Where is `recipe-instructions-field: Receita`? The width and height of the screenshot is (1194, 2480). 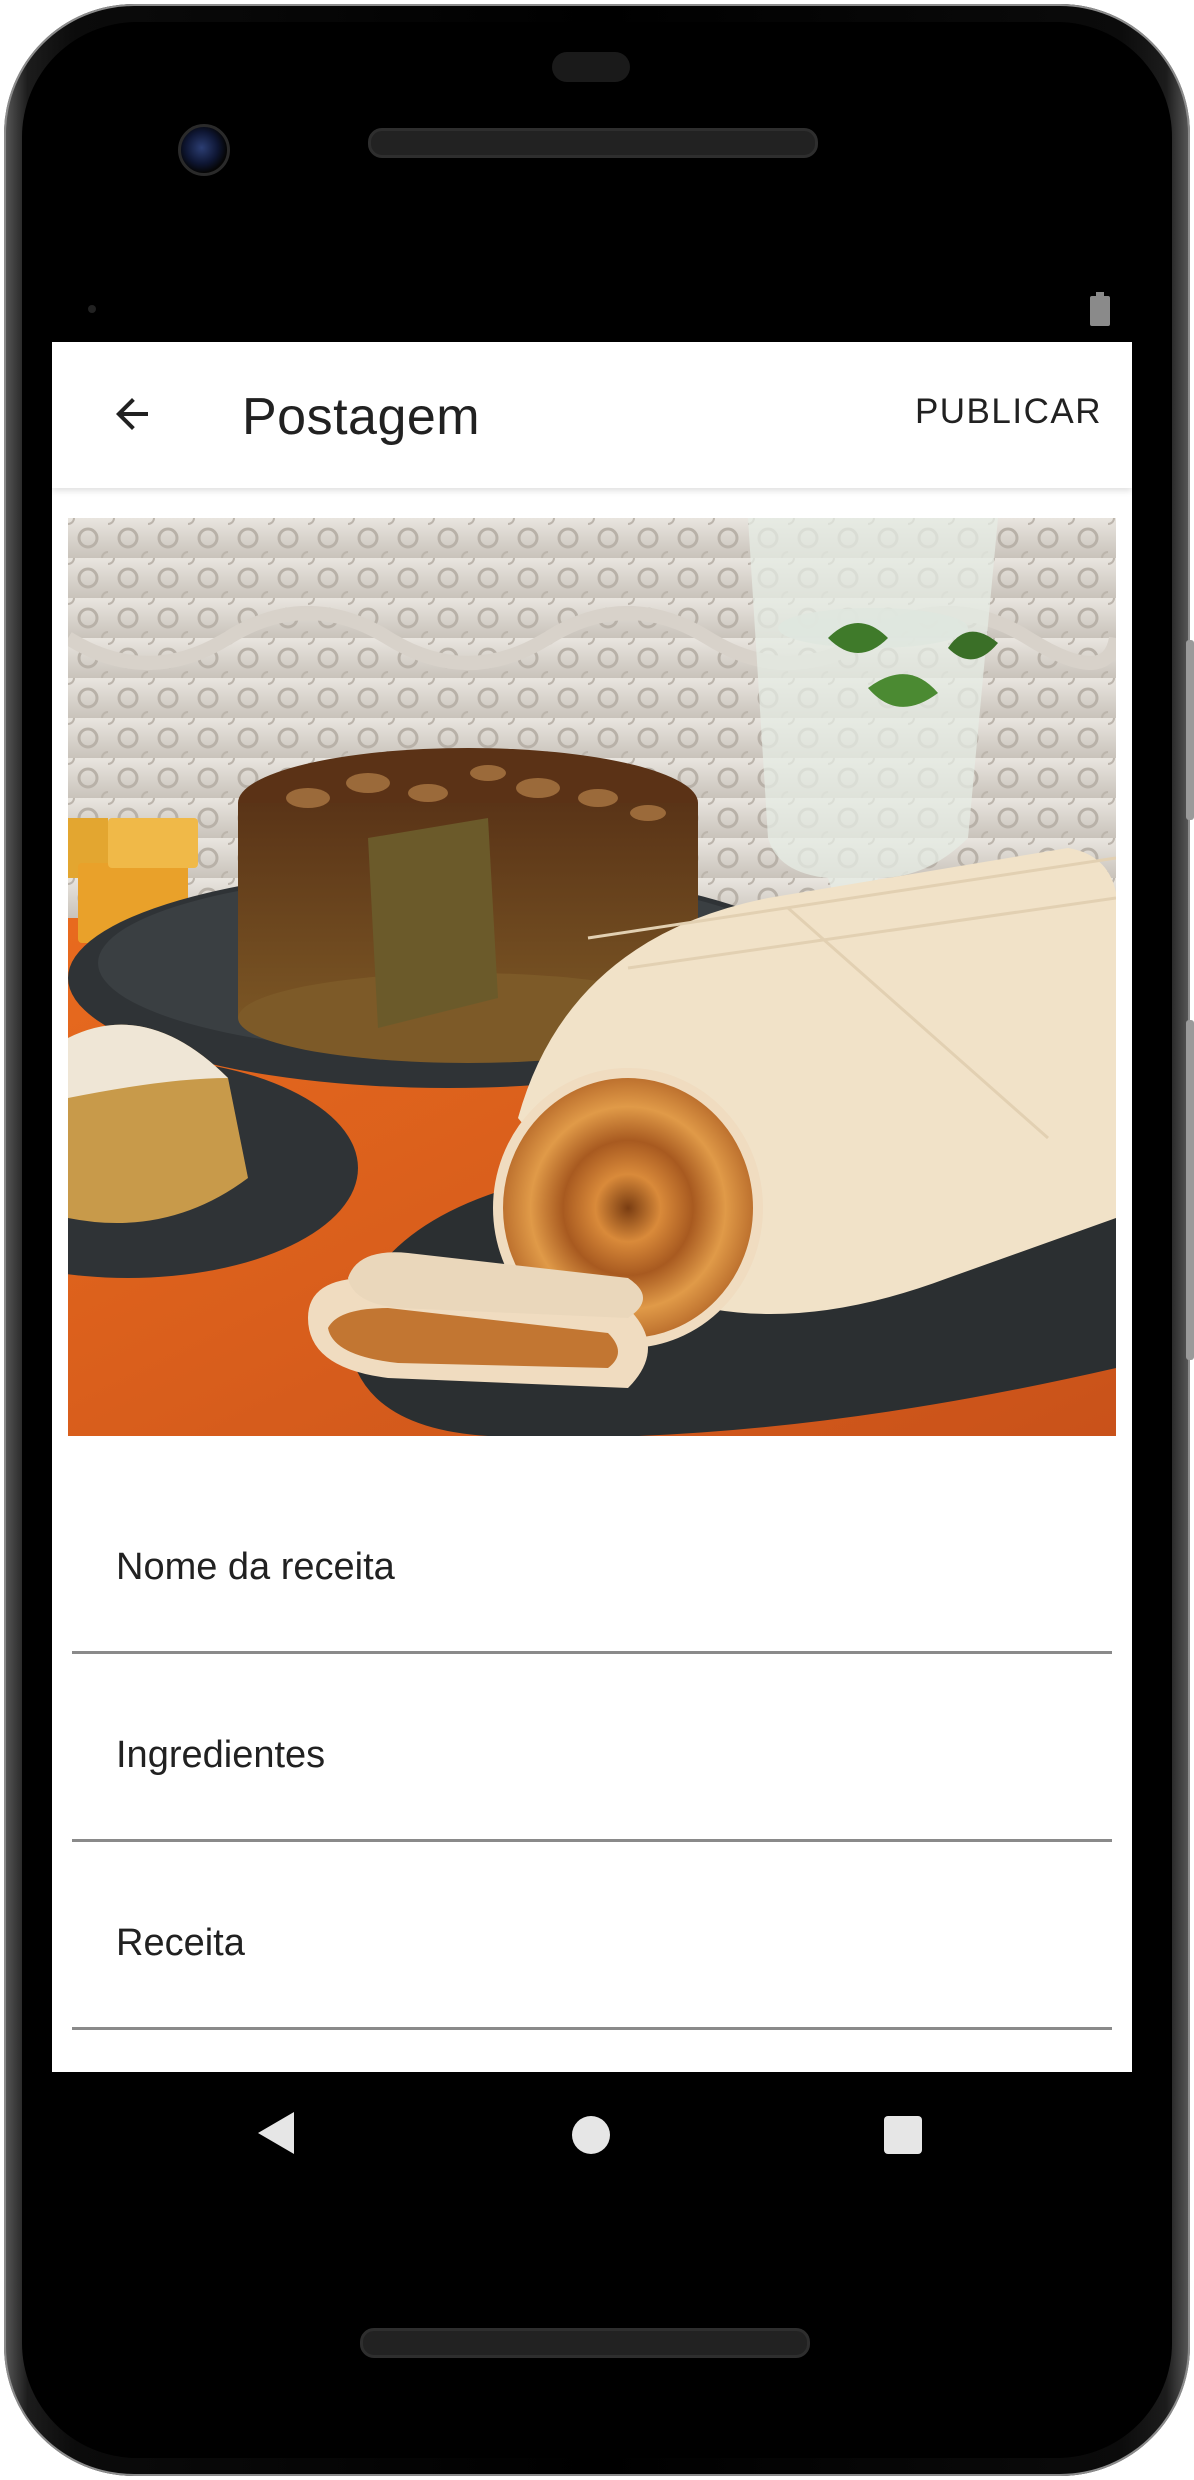 recipe-instructions-field: Receita is located at coordinates (592, 1936).